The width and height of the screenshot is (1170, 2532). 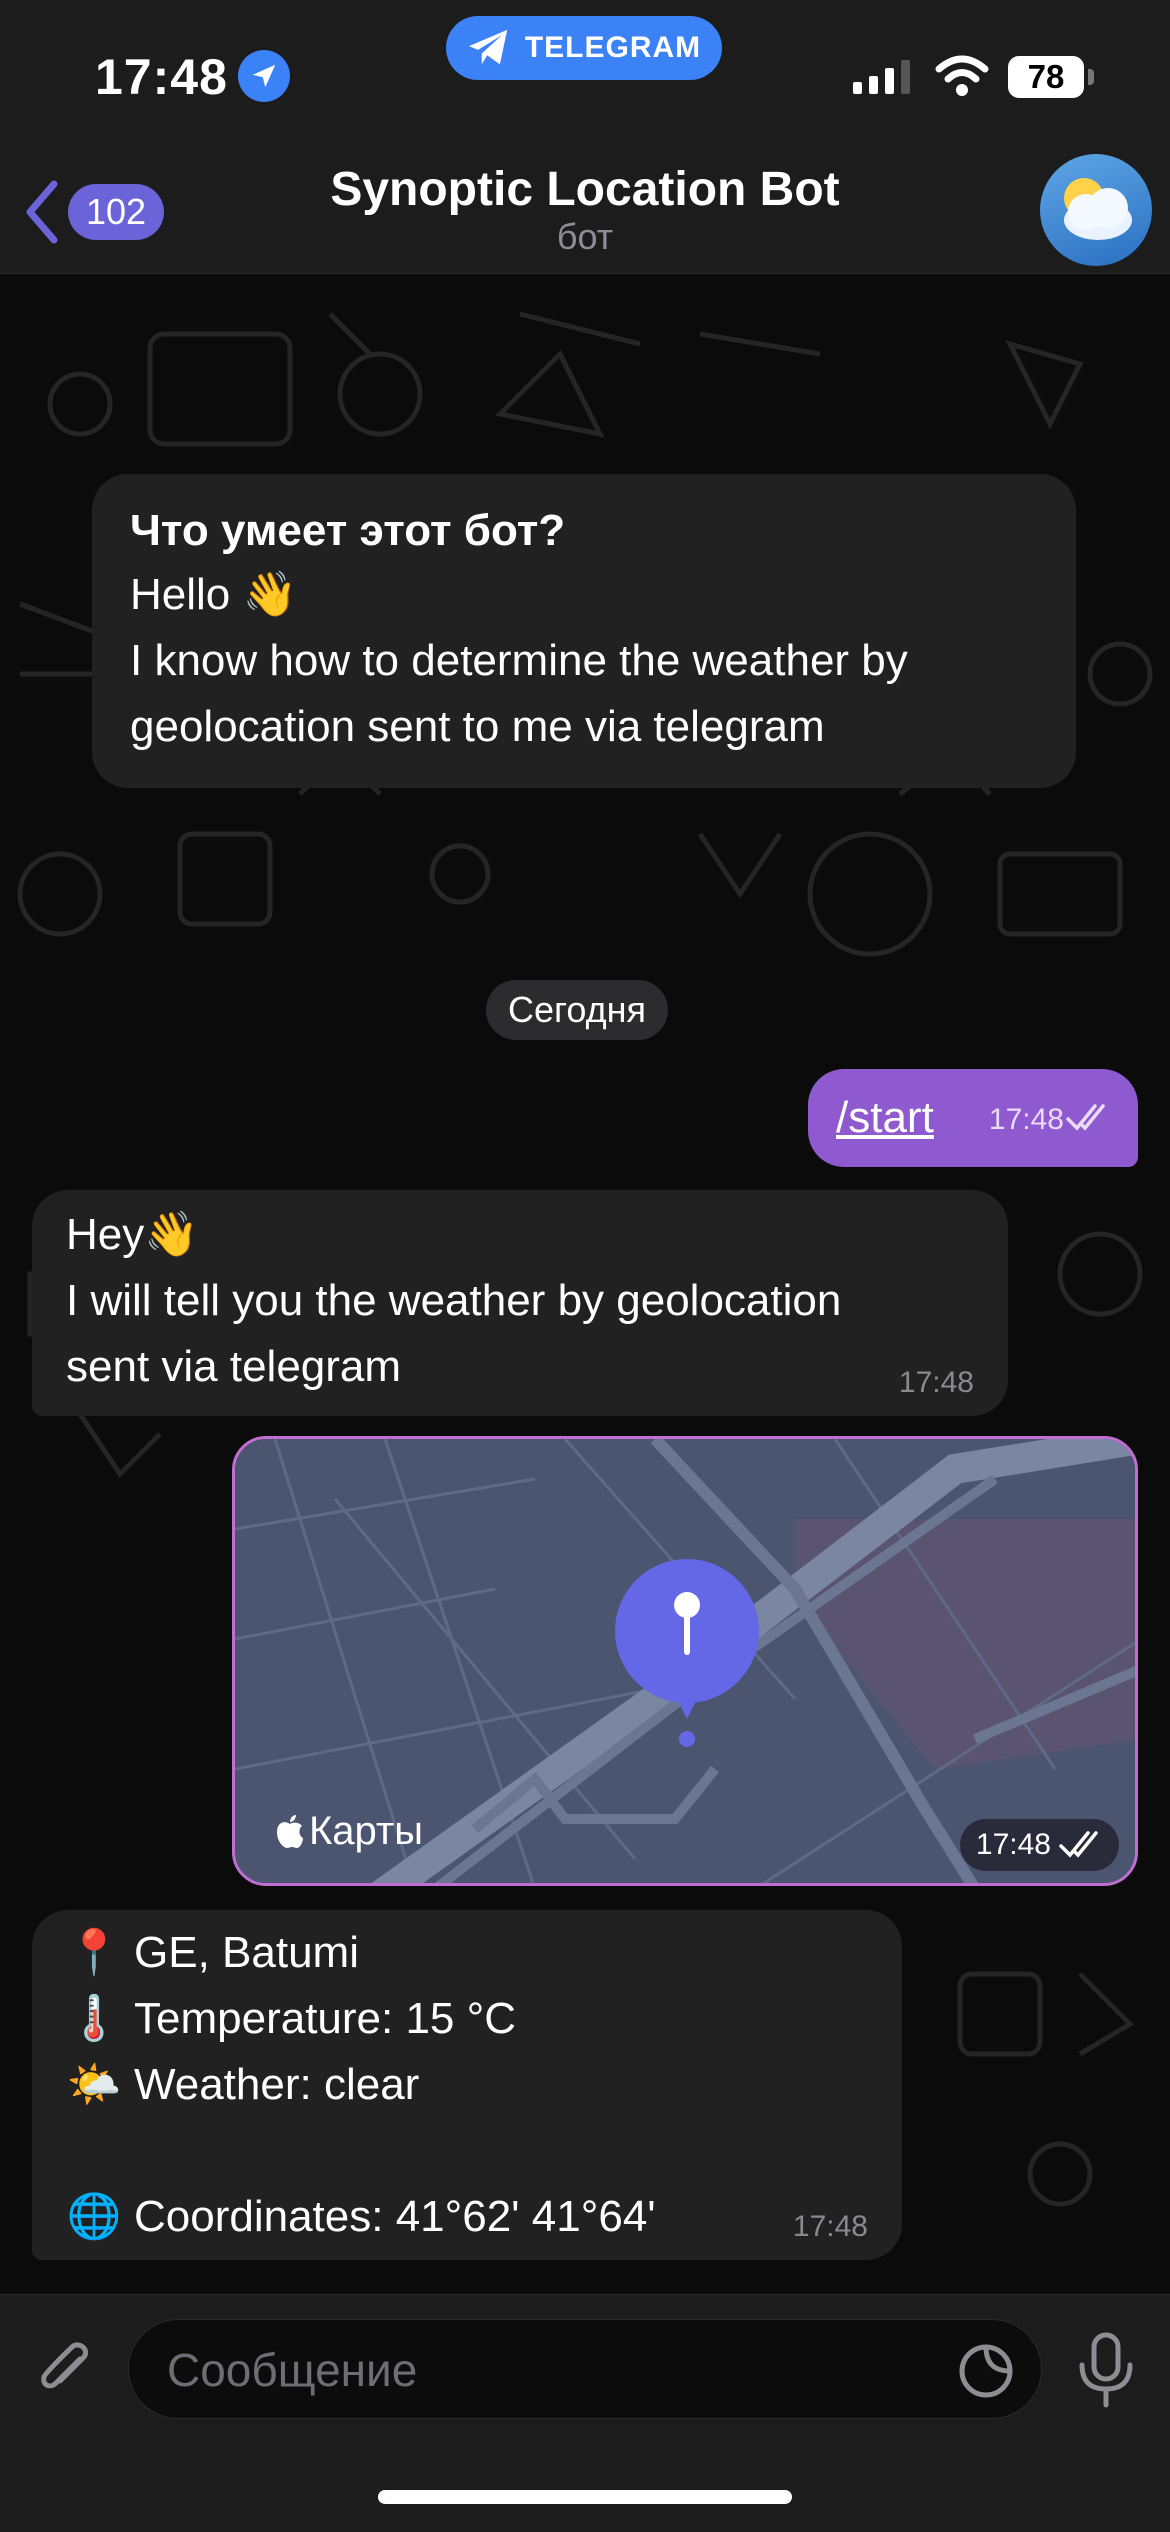 I want to click on chat-header: Synoptic Location Bot бот 102, so click(x=585, y=212).